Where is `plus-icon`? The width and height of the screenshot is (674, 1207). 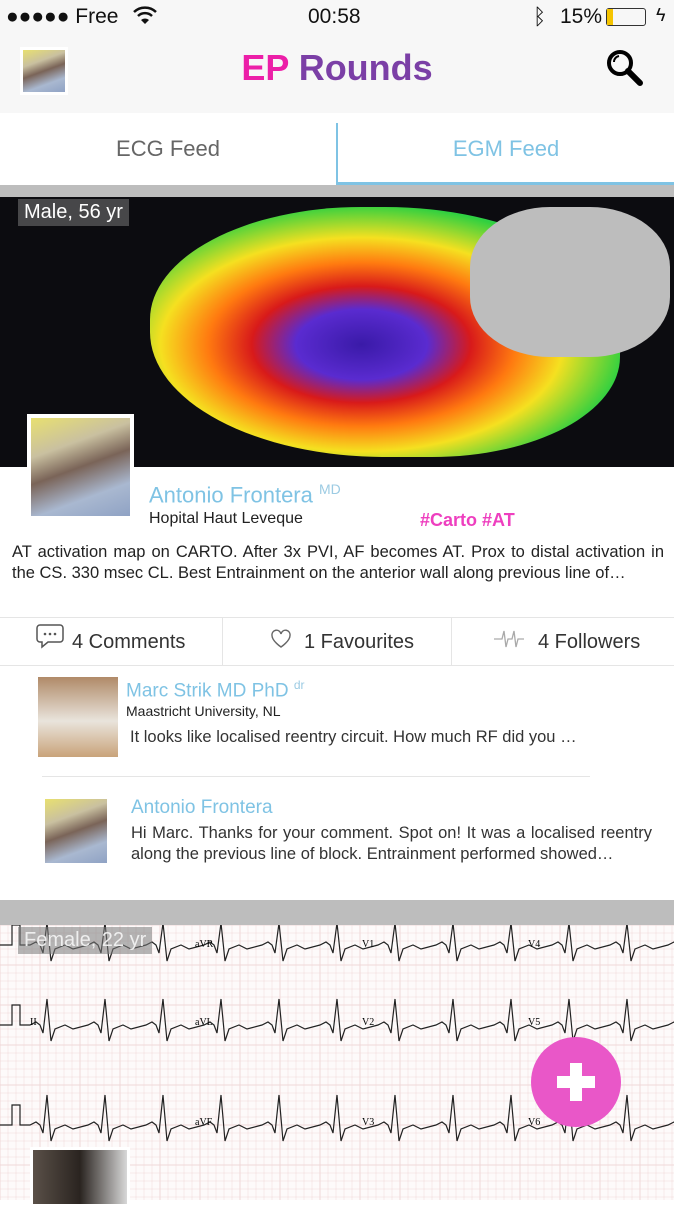
plus-icon is located at coordinates (576, 1097).